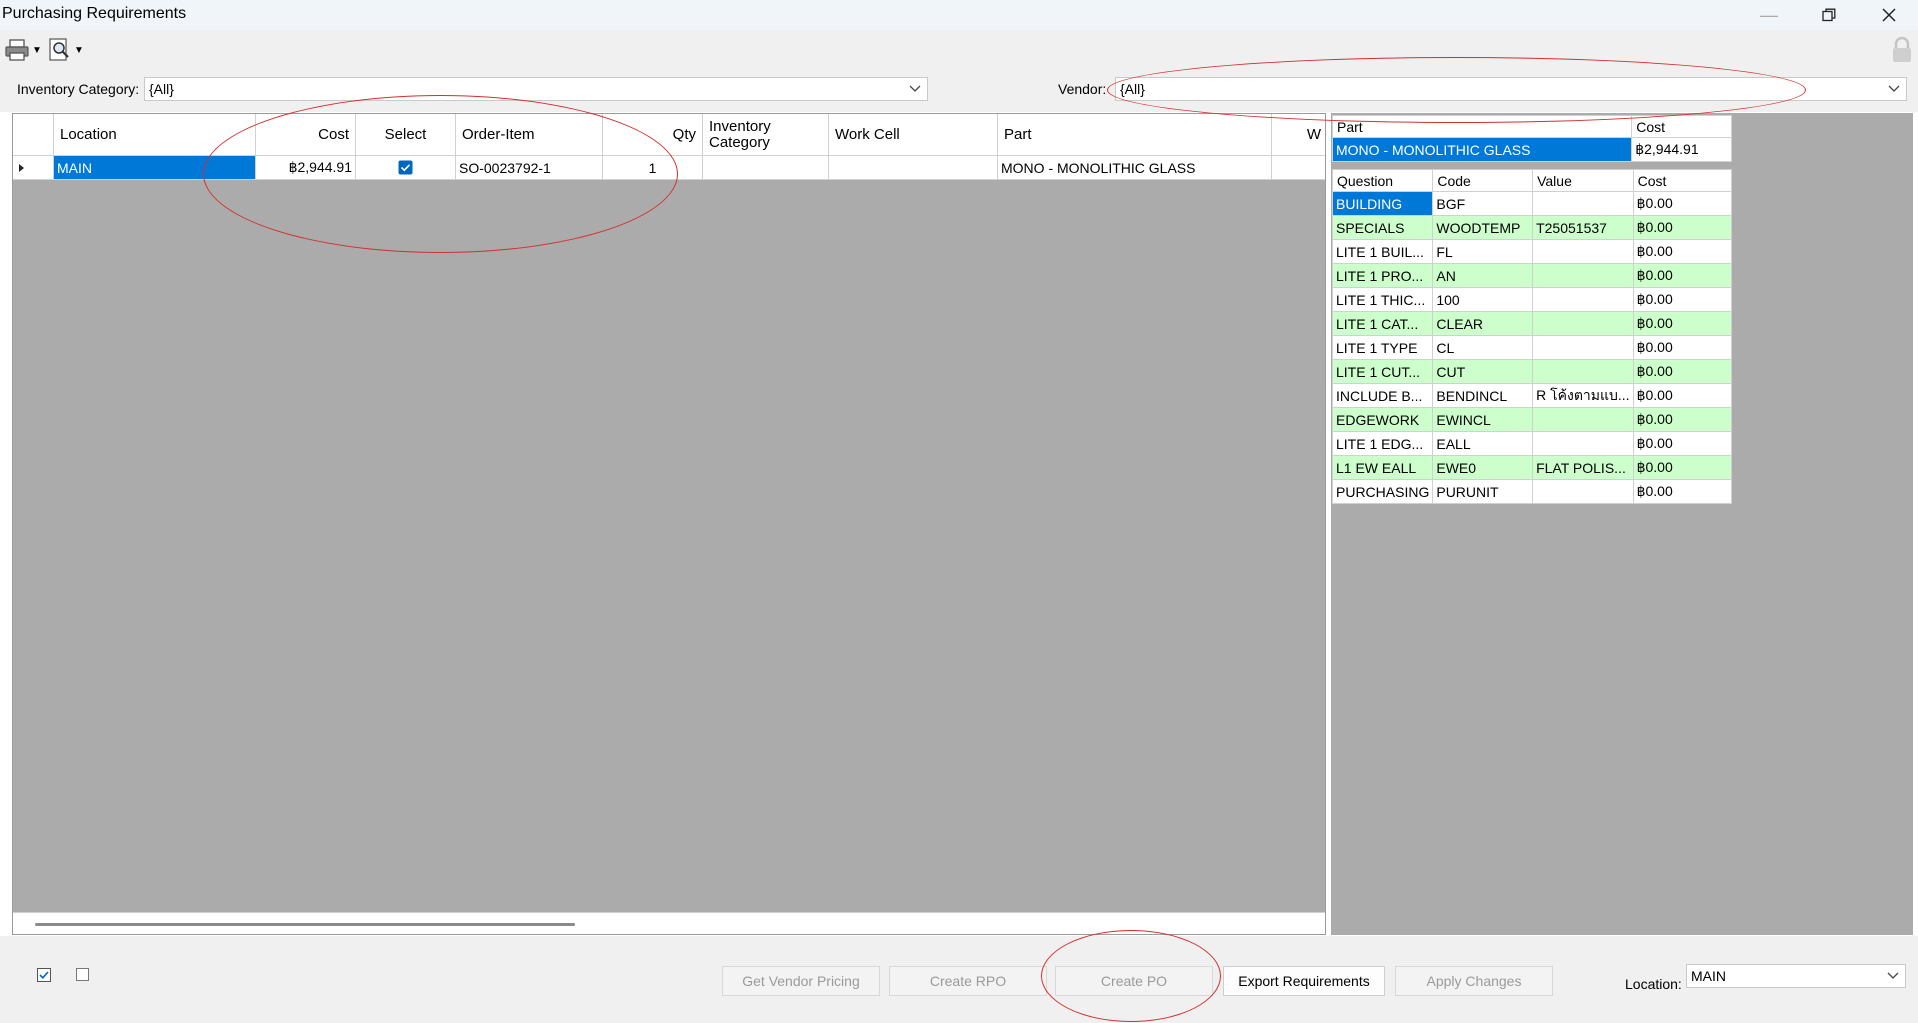 This screenshot has height=1023, width=1918. What do you see at coordinates (1531, 149) in the screenshot?
I see `table-row: MONO - MONOLITHIC GLASS ฿2,944.91` at bounding box center [1531, 149].